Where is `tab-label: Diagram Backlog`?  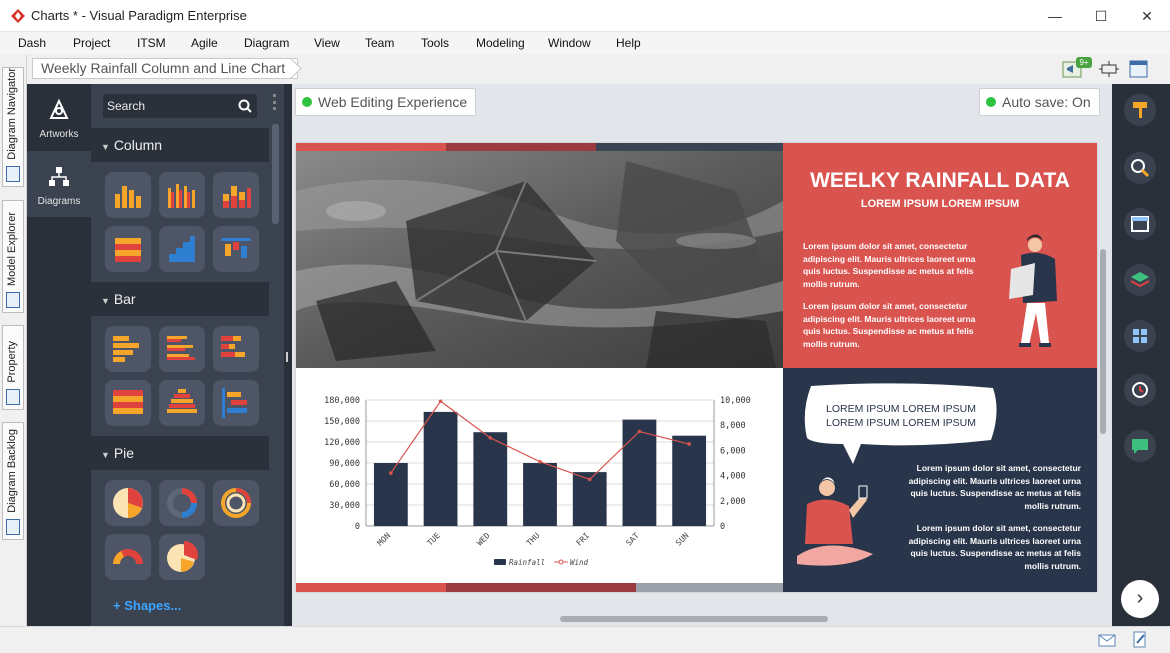
tab-label: Diagram Backlog is located at coordinates (12, 471).